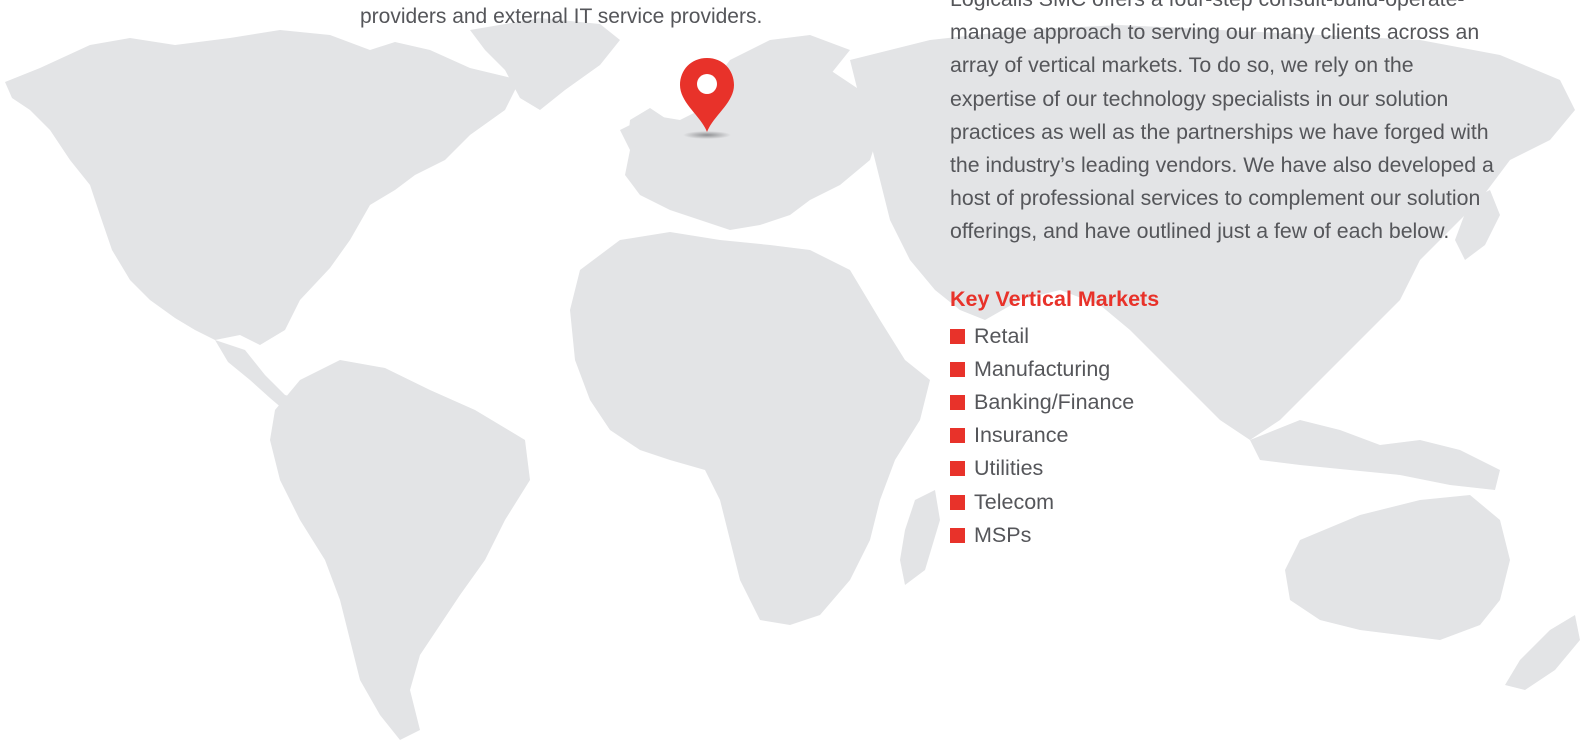  Describe the element at coordinates (1225, 468) in the screenshot. I see `list-item: Utilities` at that location.